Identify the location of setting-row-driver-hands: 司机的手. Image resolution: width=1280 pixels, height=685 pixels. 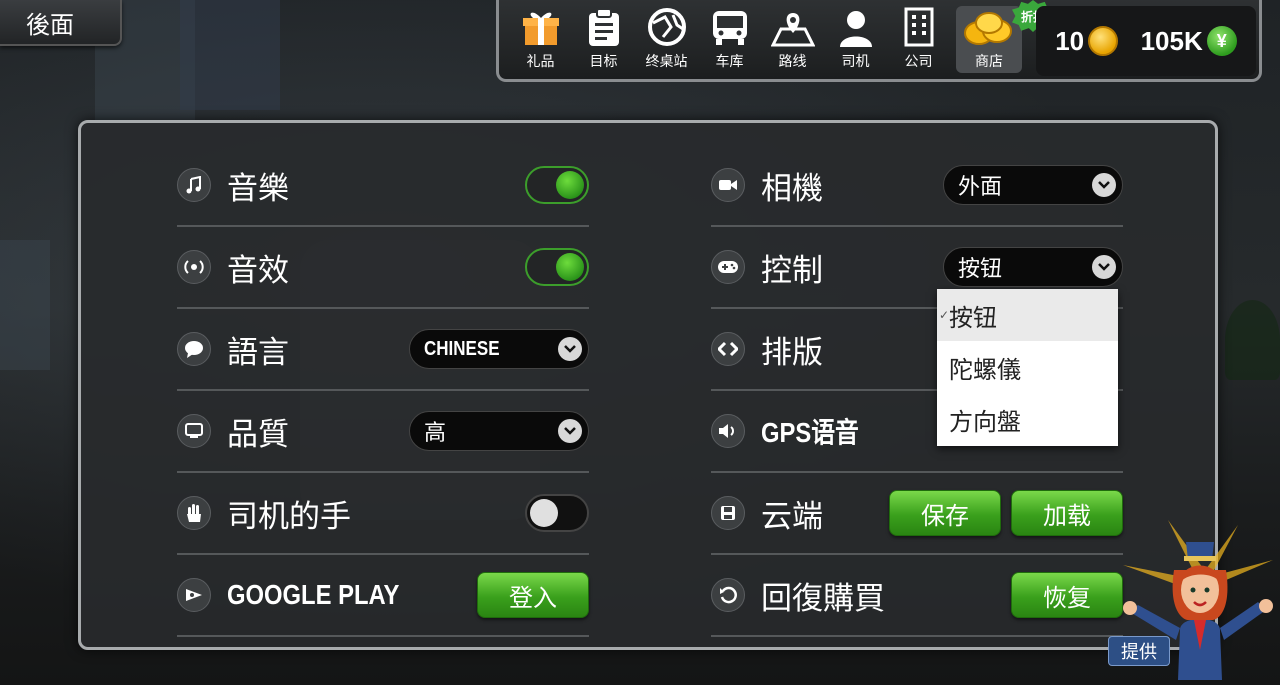
(383, 514).